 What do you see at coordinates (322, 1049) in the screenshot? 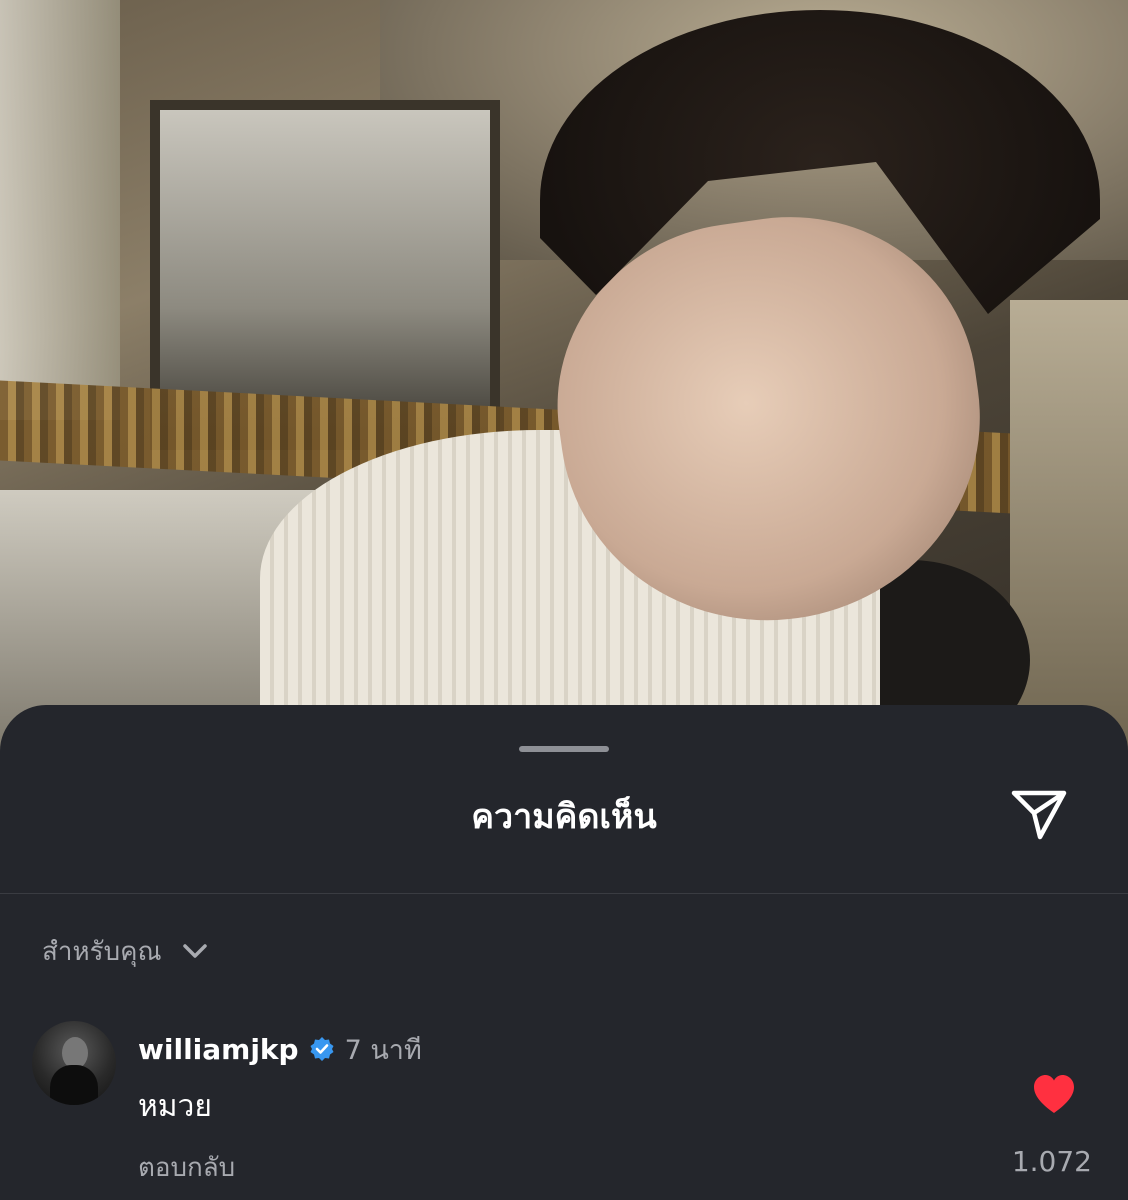
I see `verified-badge-icon` at bounding box center [322, 1049].